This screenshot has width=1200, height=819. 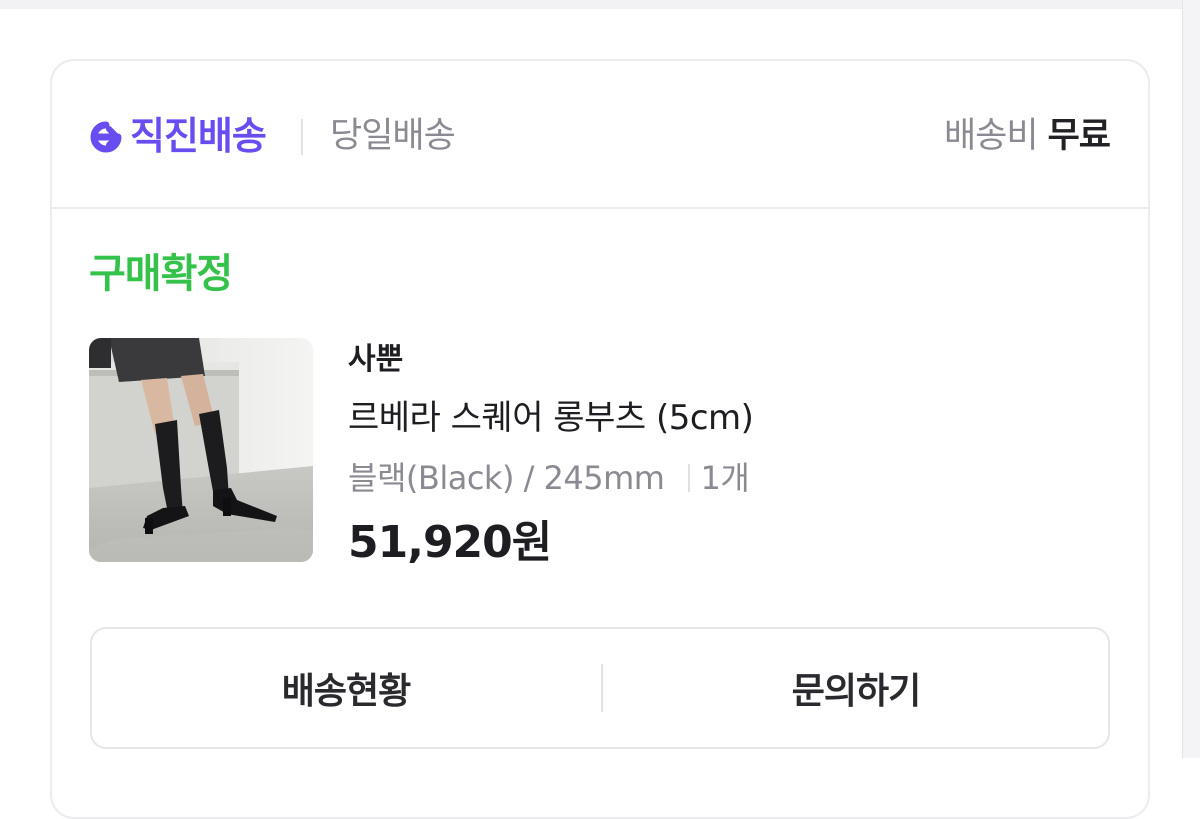 I want to click on product-image, so click(x=201, y=450).